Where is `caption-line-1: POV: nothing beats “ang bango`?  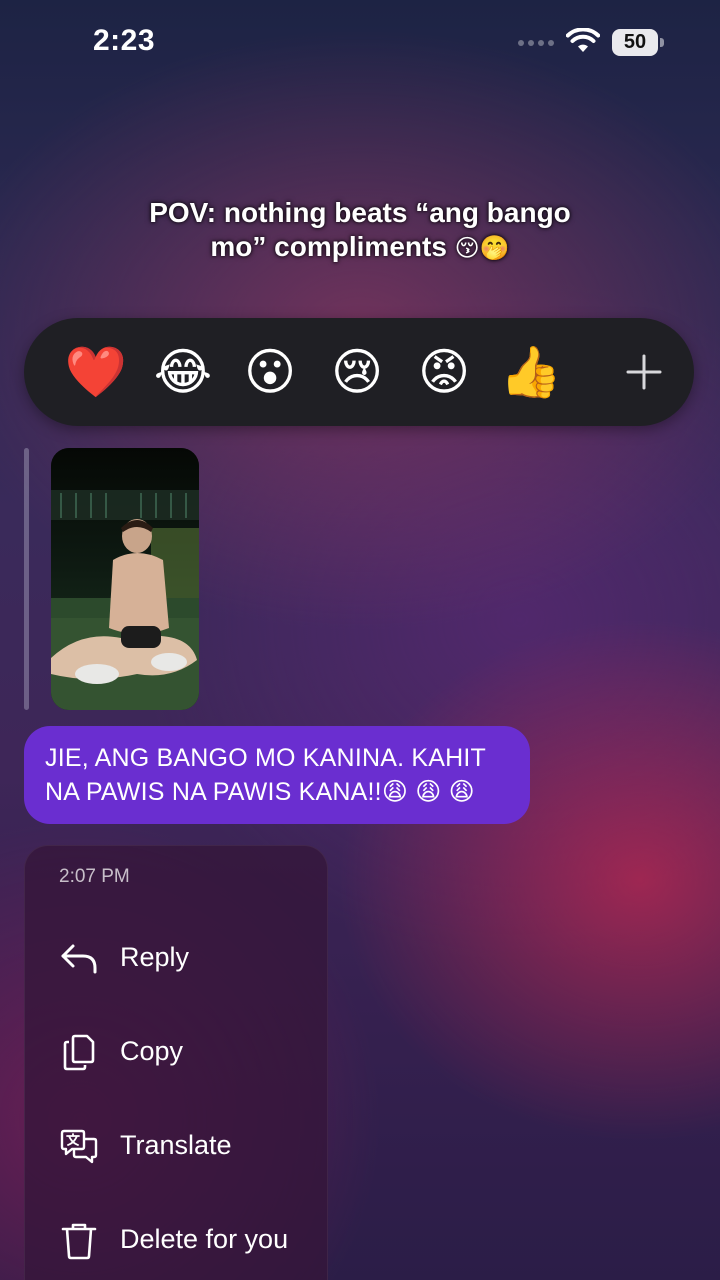 caption-line-1: POV: nothing beats “ang bango is located at coordinates (360, 212).